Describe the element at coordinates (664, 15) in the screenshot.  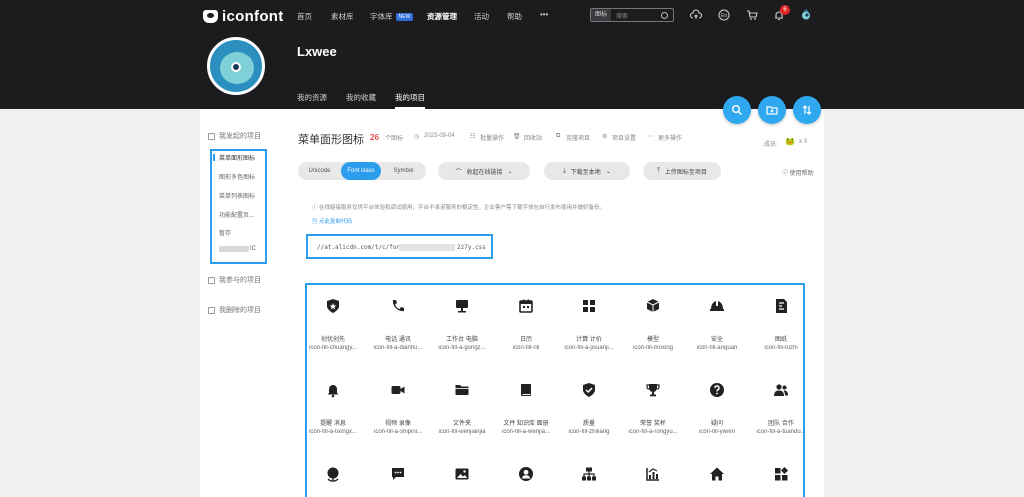
I see `search-icon` at that location.